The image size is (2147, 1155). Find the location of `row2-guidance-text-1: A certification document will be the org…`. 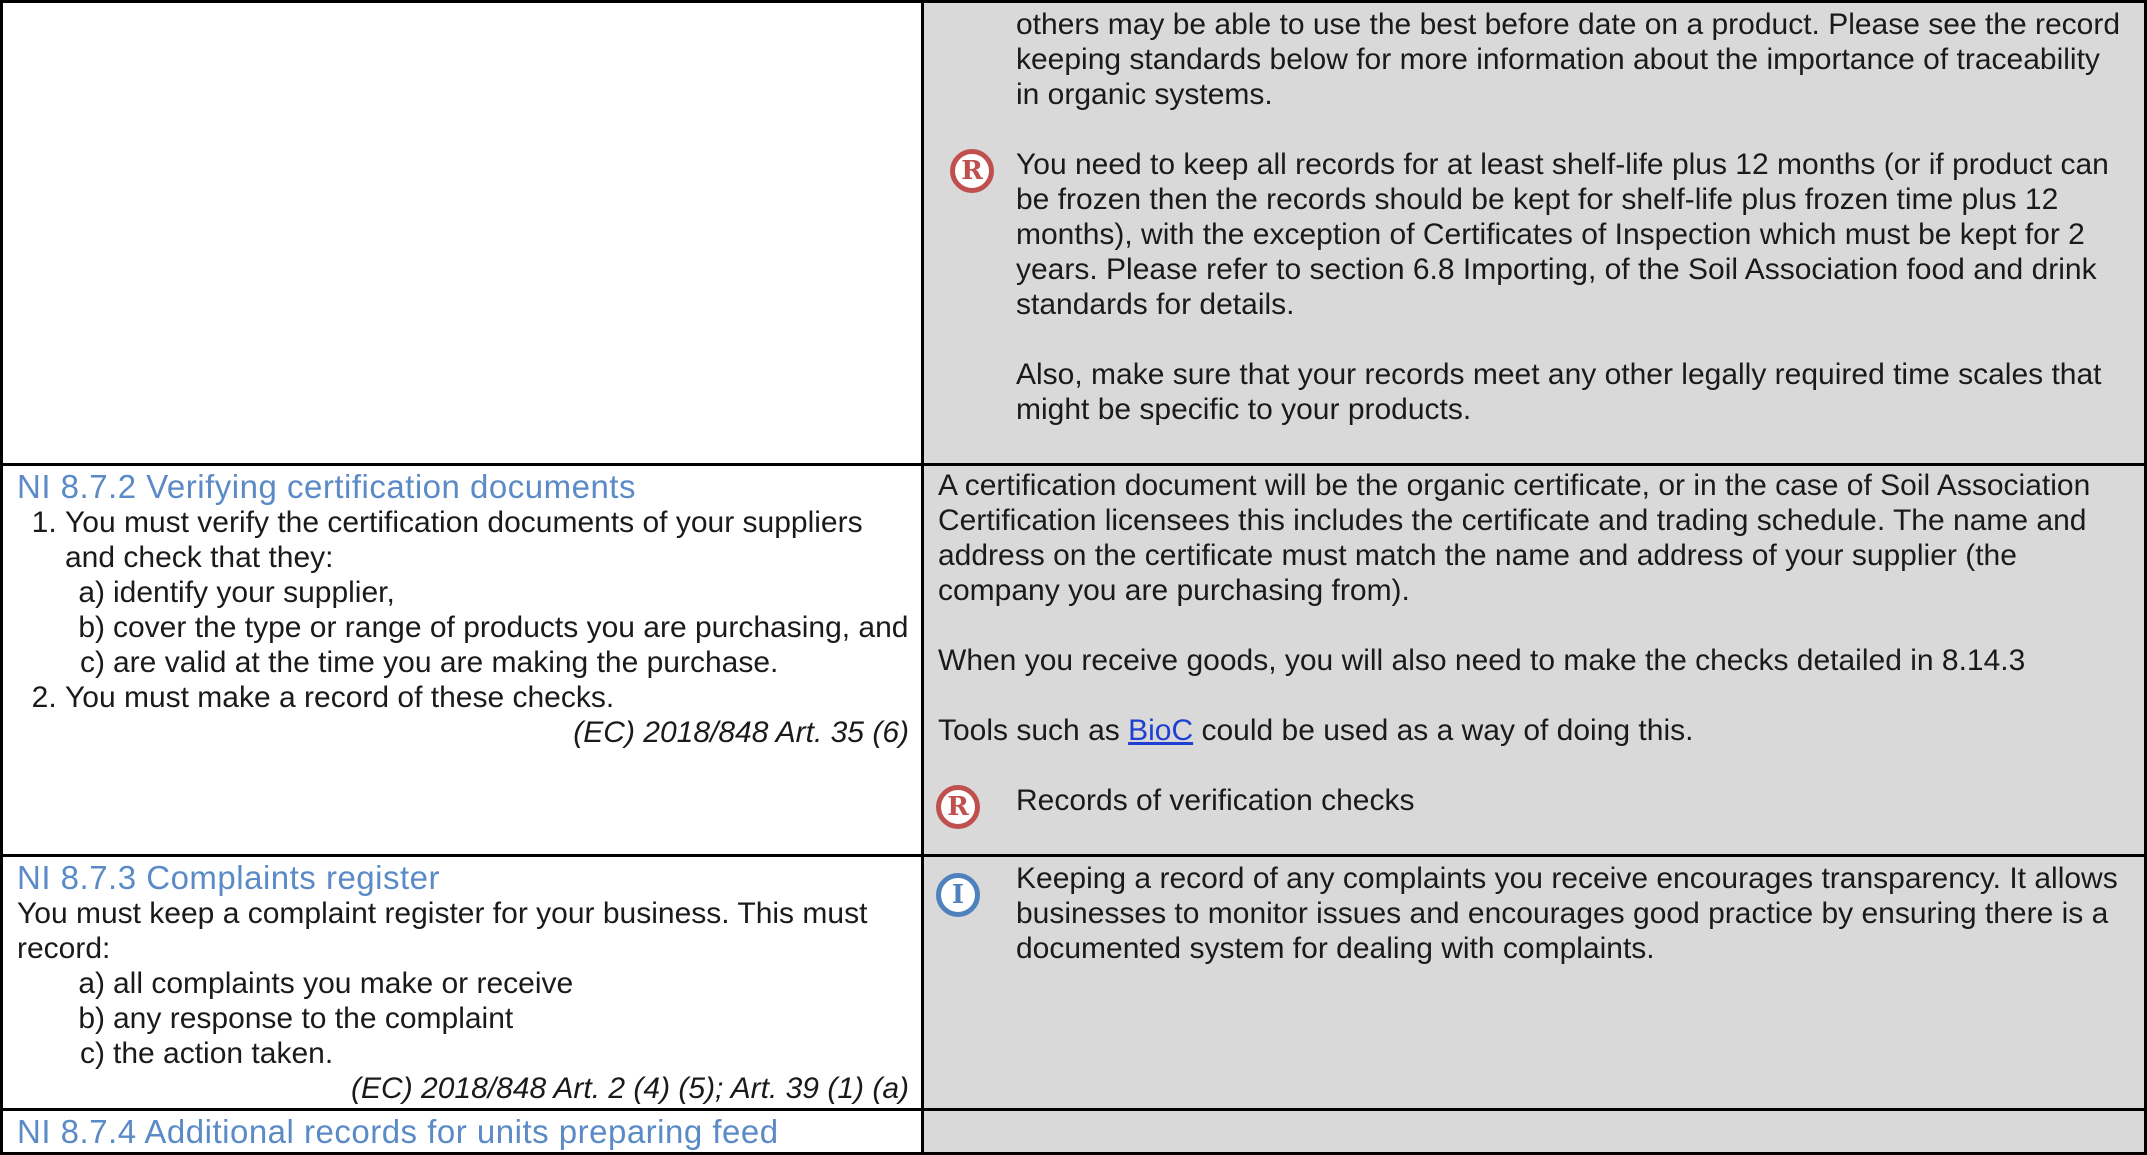

row2-guidance-text-1: A certification document will be the org… is located at coordinates (1514, 538).